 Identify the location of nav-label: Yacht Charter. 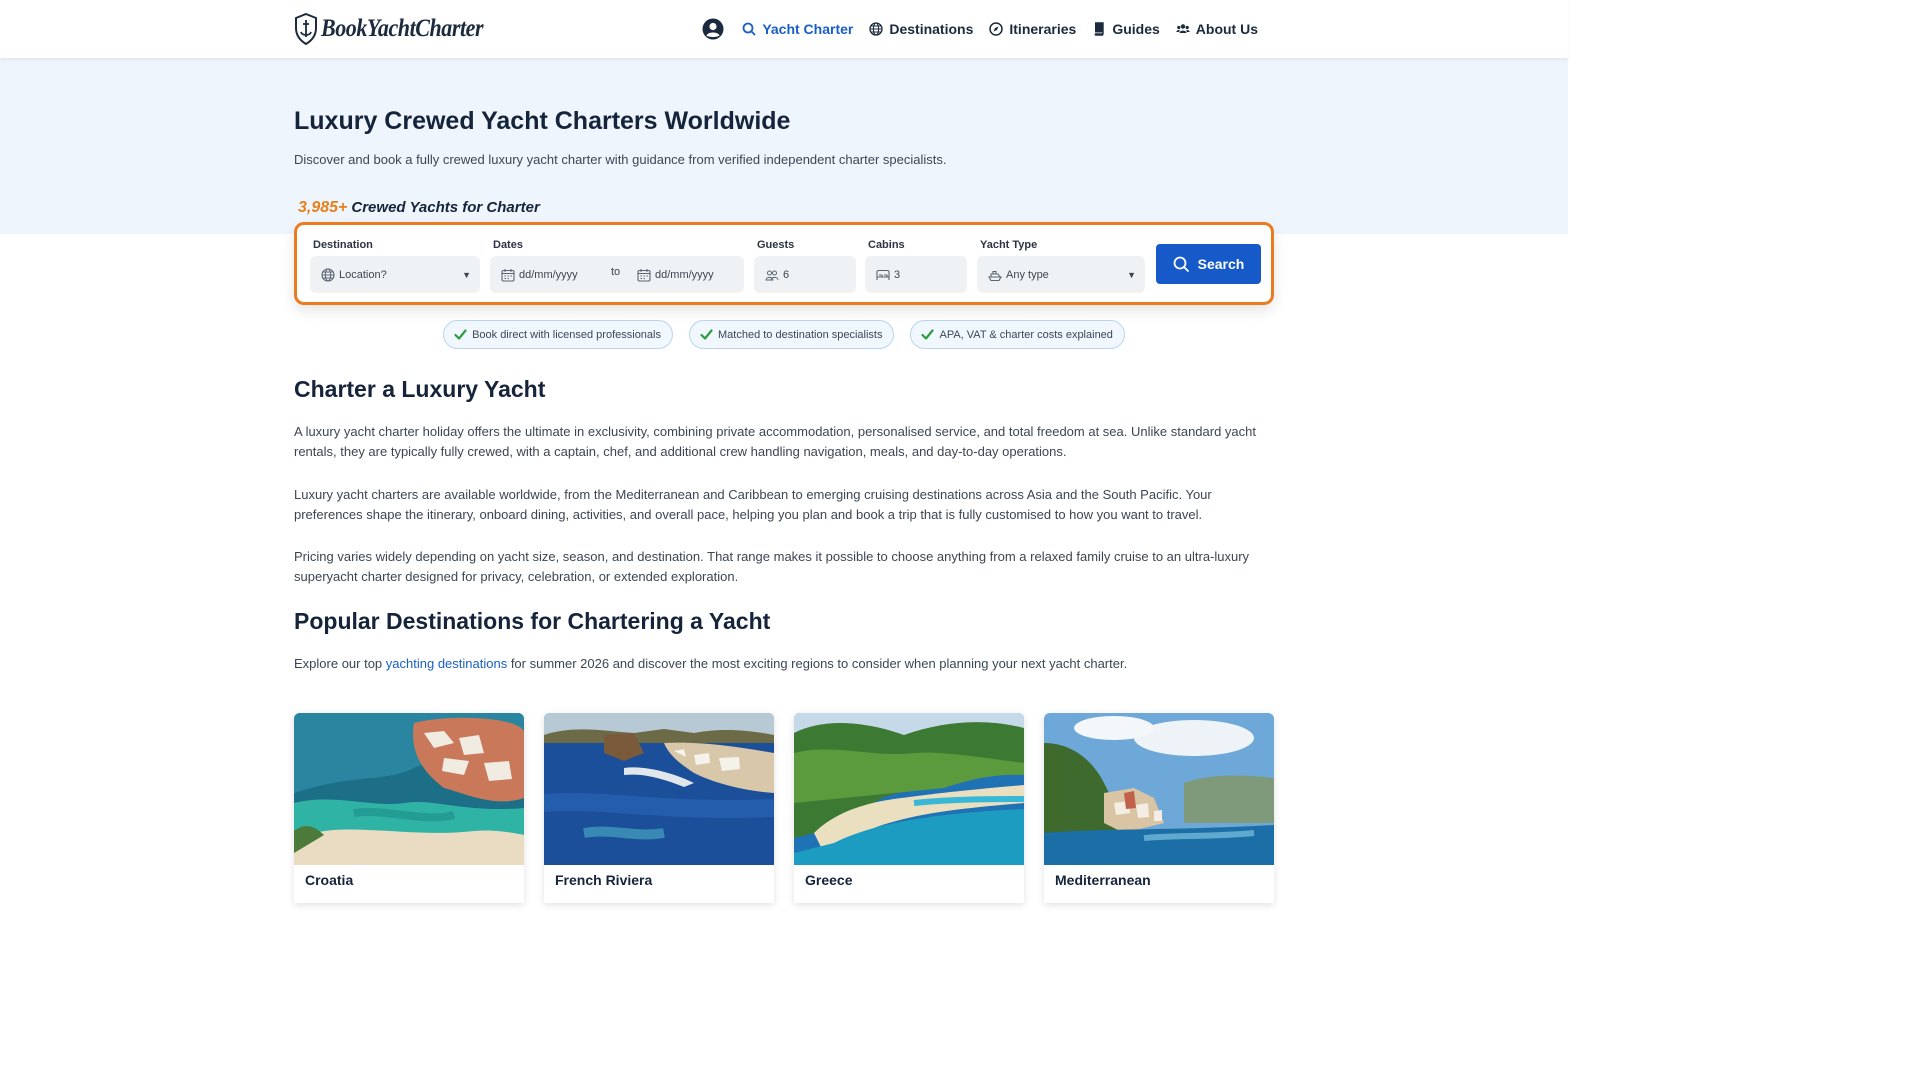
(808, 29).